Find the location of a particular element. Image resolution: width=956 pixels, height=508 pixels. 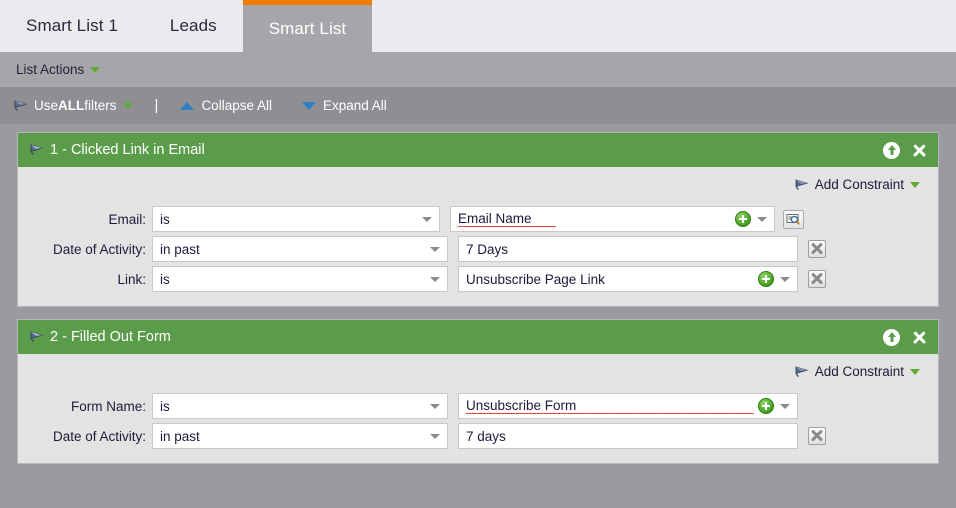

value-label: 7 days is located at coordinates (486, 436).